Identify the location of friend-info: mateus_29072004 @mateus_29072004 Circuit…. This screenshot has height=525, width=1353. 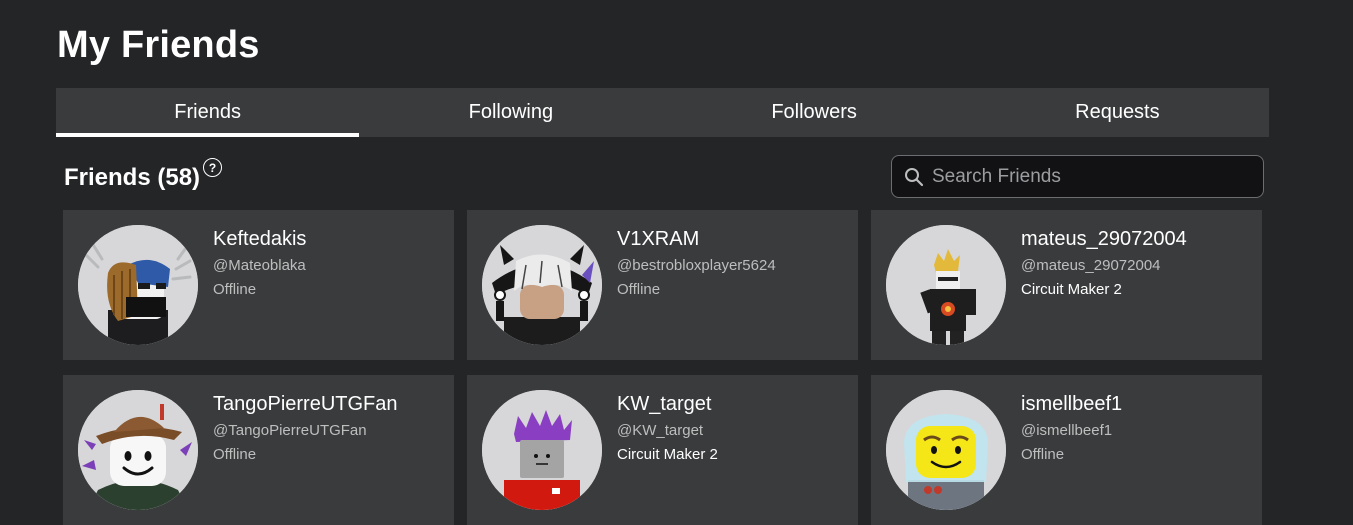
(1104, 263).